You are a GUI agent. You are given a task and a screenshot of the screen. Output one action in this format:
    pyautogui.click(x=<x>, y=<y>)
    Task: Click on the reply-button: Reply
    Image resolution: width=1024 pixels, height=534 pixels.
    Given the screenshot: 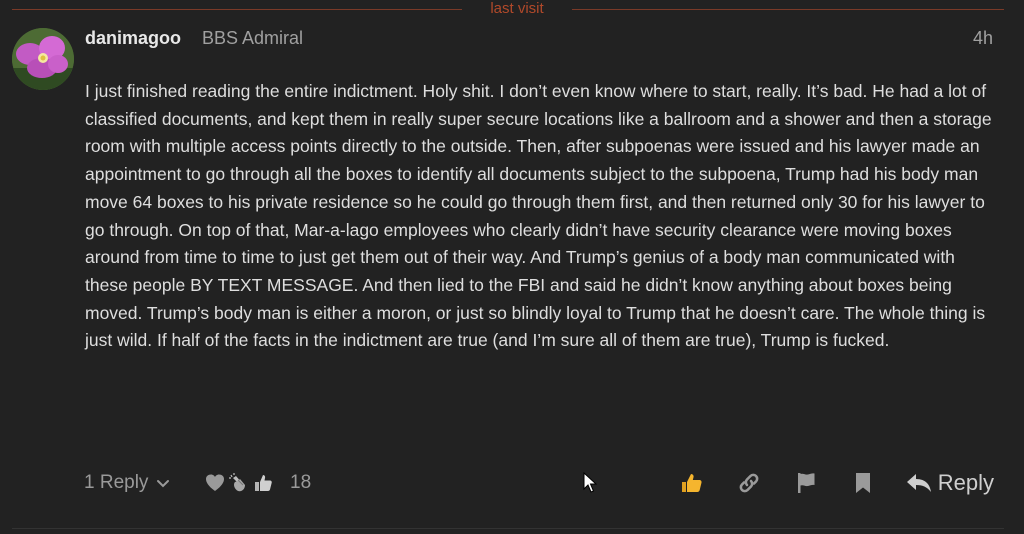 What is the action you would take?
    pyautogui.click(x=950, y=483)
    